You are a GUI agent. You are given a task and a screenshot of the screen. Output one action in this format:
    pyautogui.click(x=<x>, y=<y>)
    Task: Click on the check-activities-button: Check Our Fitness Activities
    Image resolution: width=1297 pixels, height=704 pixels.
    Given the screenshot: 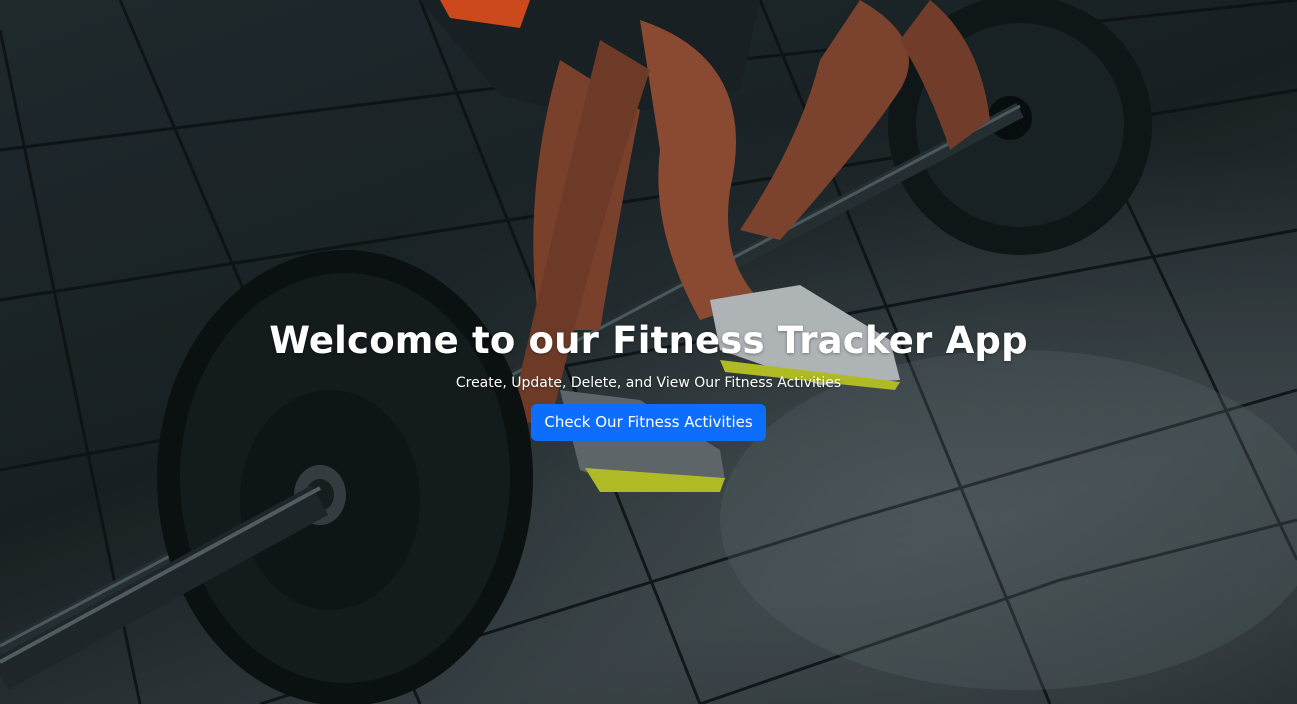 What is the action you would take?
    pyautogui.click(x=648, y=422)
    